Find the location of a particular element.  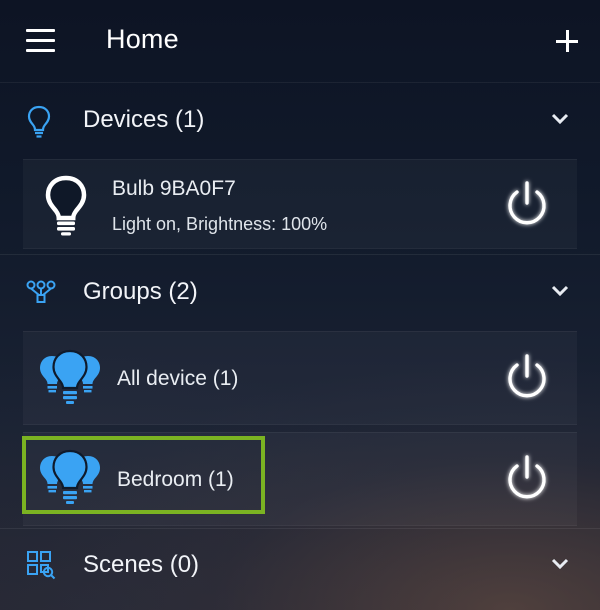

group-card-all-device: All device (1) is located at coordinates (300, 378).